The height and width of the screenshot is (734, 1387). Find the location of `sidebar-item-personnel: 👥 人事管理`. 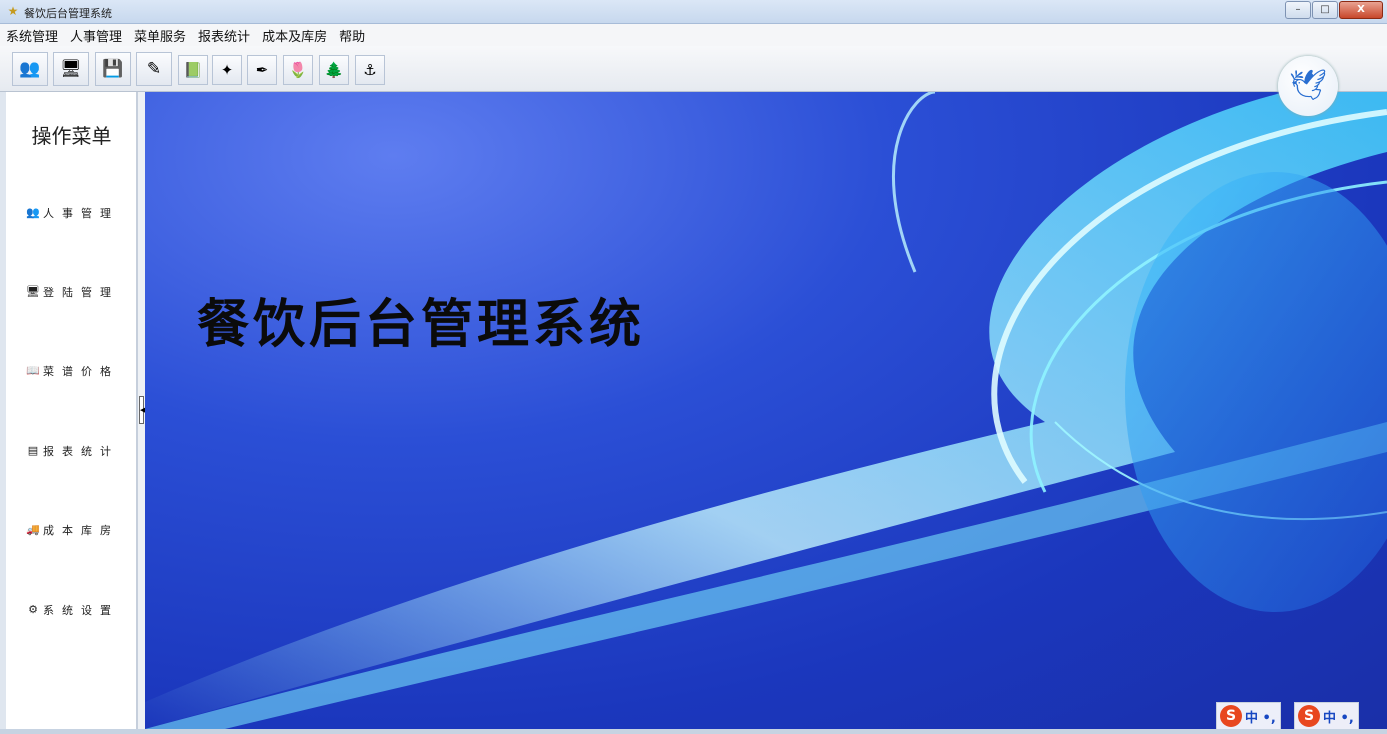

sidebar-item-personnel: 👥 人事管理 is located at coordinates (72, 213).